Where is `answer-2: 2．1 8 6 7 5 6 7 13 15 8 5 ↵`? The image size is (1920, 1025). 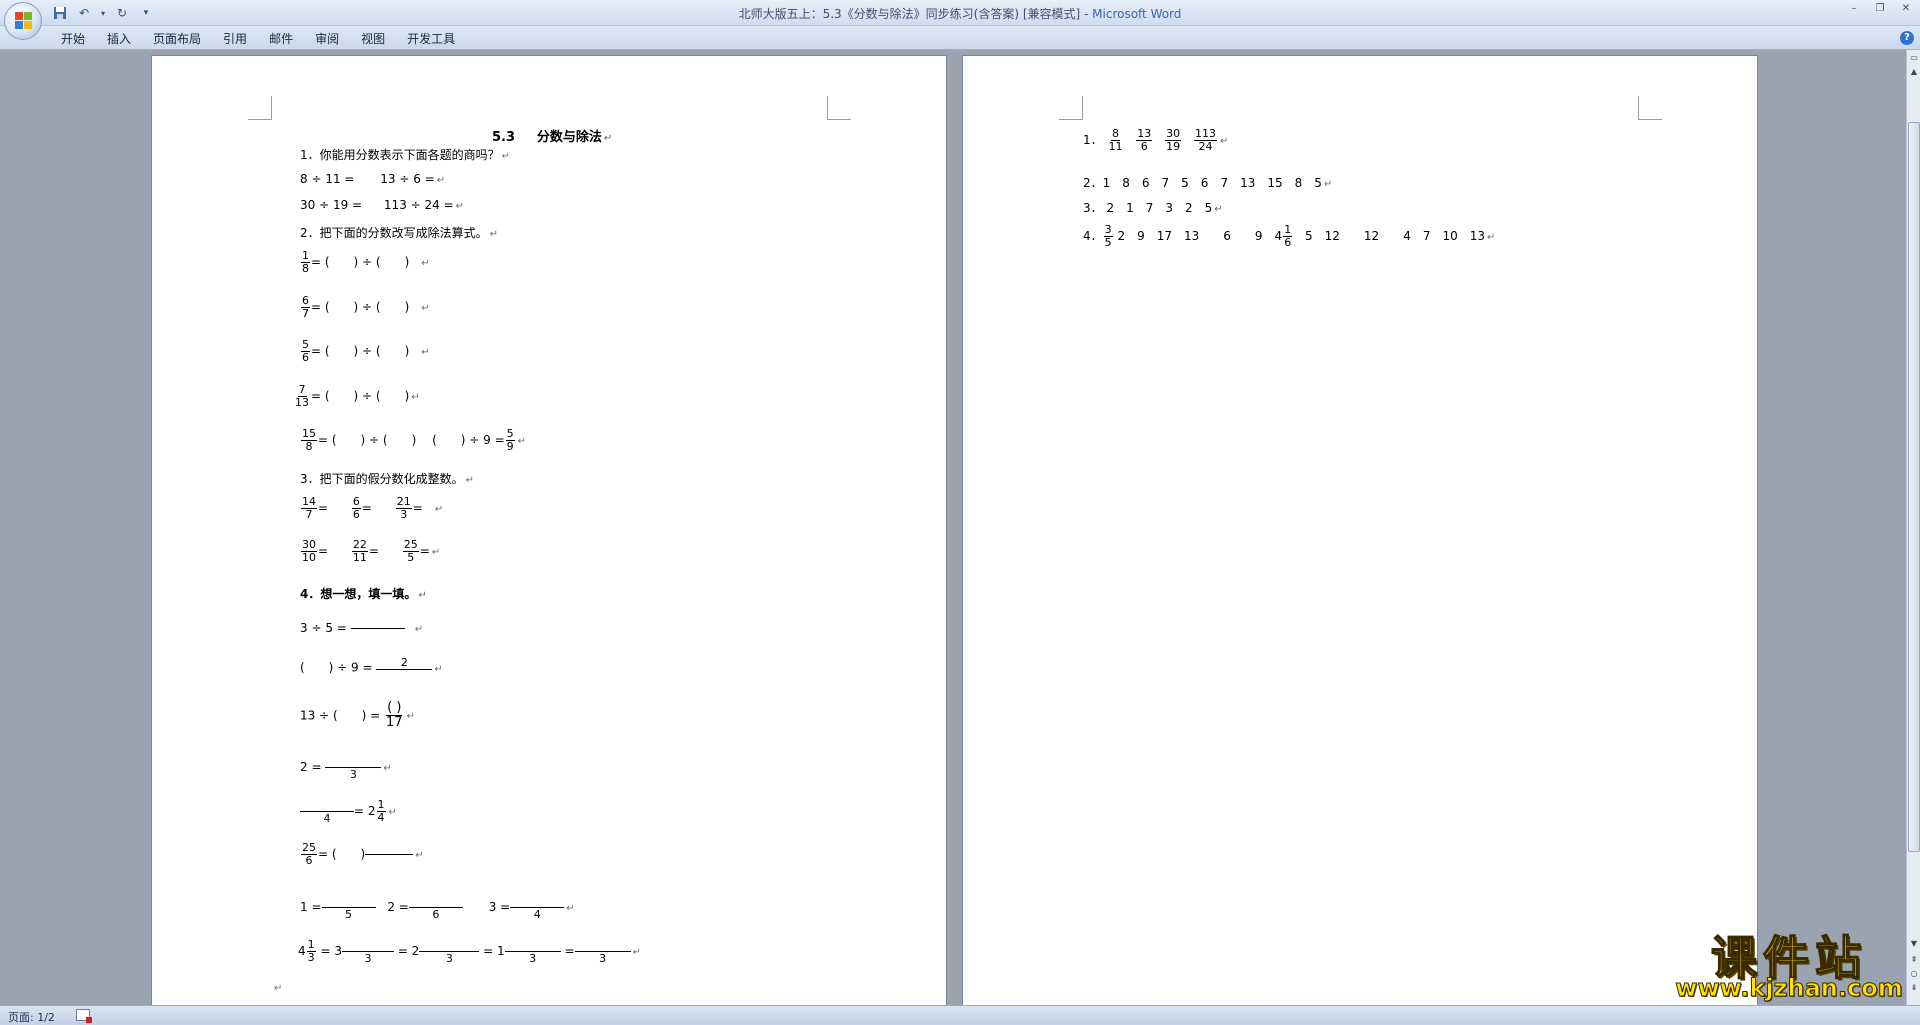
answer-2: 2．1 8 6 7 5 6 7 13 15 8 5 ↵ is located at coordinates (1208, 183).